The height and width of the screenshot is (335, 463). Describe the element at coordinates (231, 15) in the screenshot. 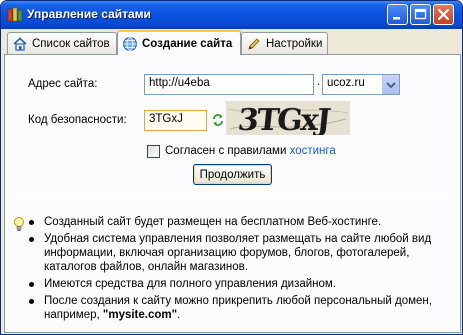

I see `title-bar: Управление сайтами` at that location.